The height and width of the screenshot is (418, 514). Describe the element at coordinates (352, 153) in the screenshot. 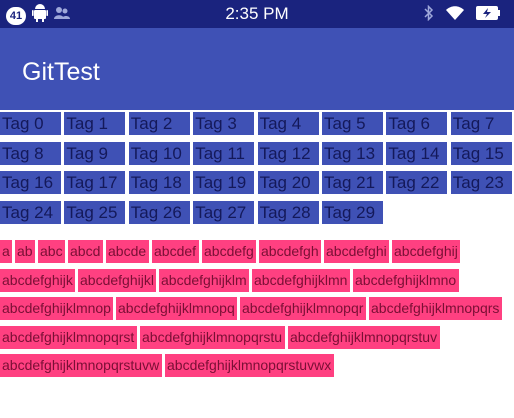

I see `tag-item: Tag 13` at that location.